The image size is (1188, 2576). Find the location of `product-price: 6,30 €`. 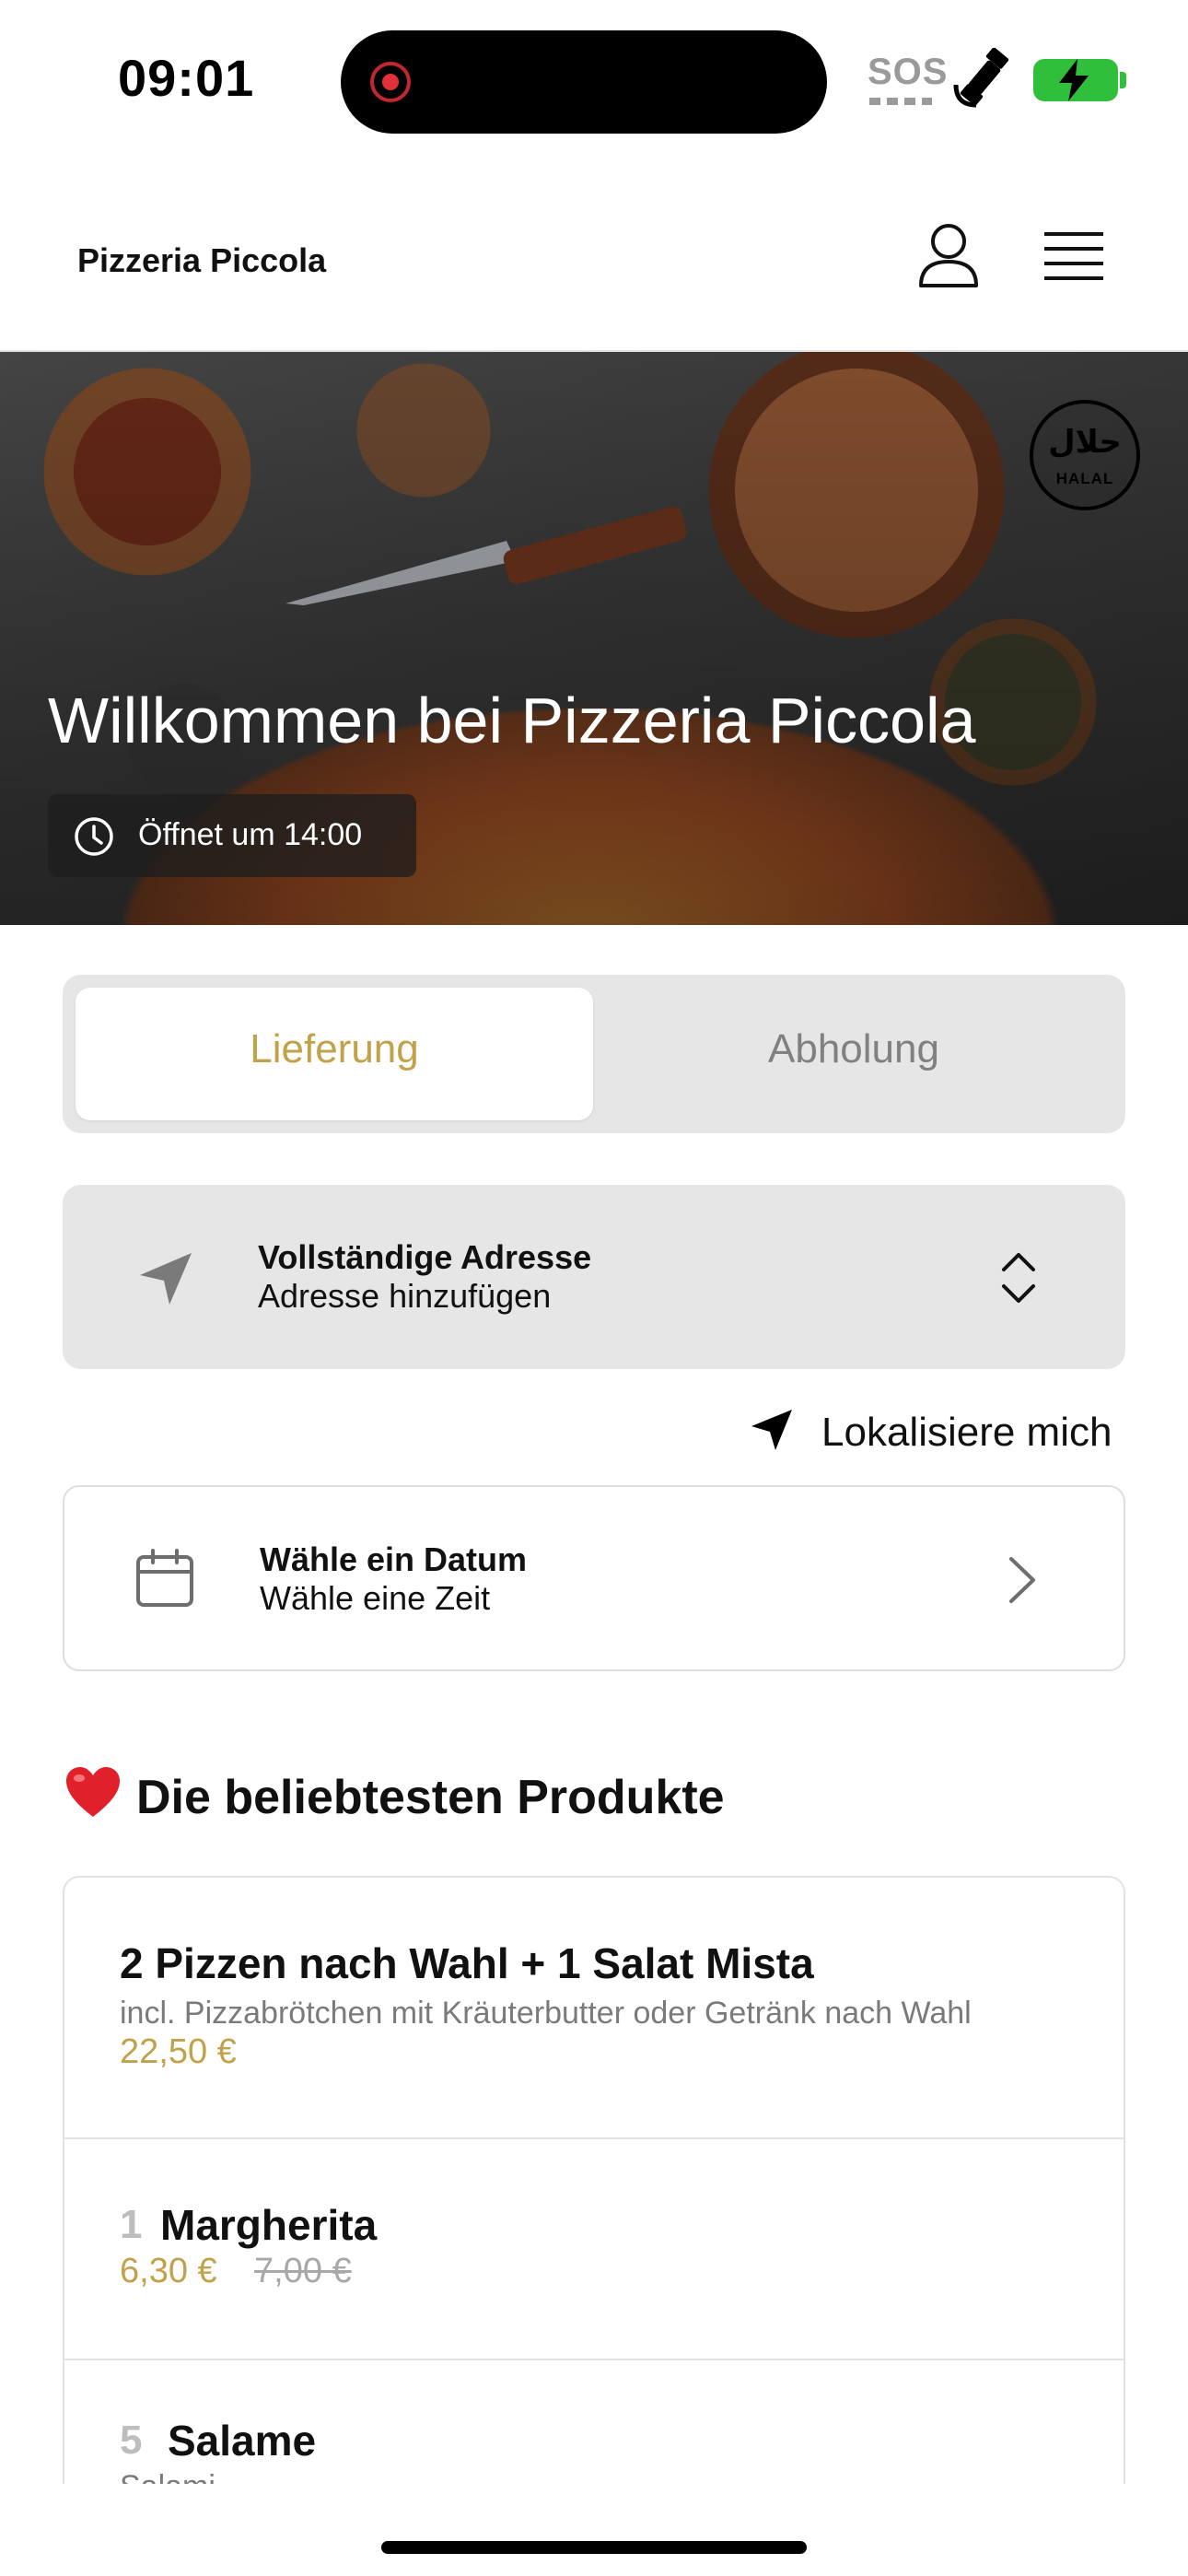

product-price: 6,30 € is located at coordinates (168, 2271).